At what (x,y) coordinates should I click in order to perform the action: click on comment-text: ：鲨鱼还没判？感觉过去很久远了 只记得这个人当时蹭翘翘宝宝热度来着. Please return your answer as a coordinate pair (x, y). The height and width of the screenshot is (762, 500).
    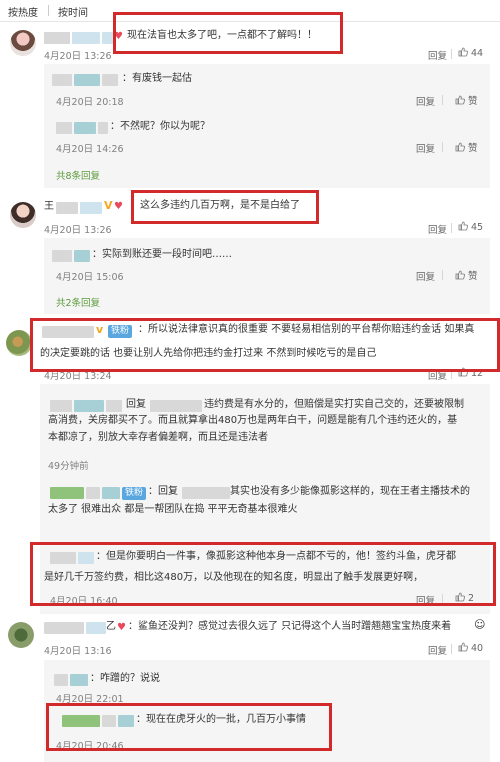
    Looking at the image, I should click on (290, 626).